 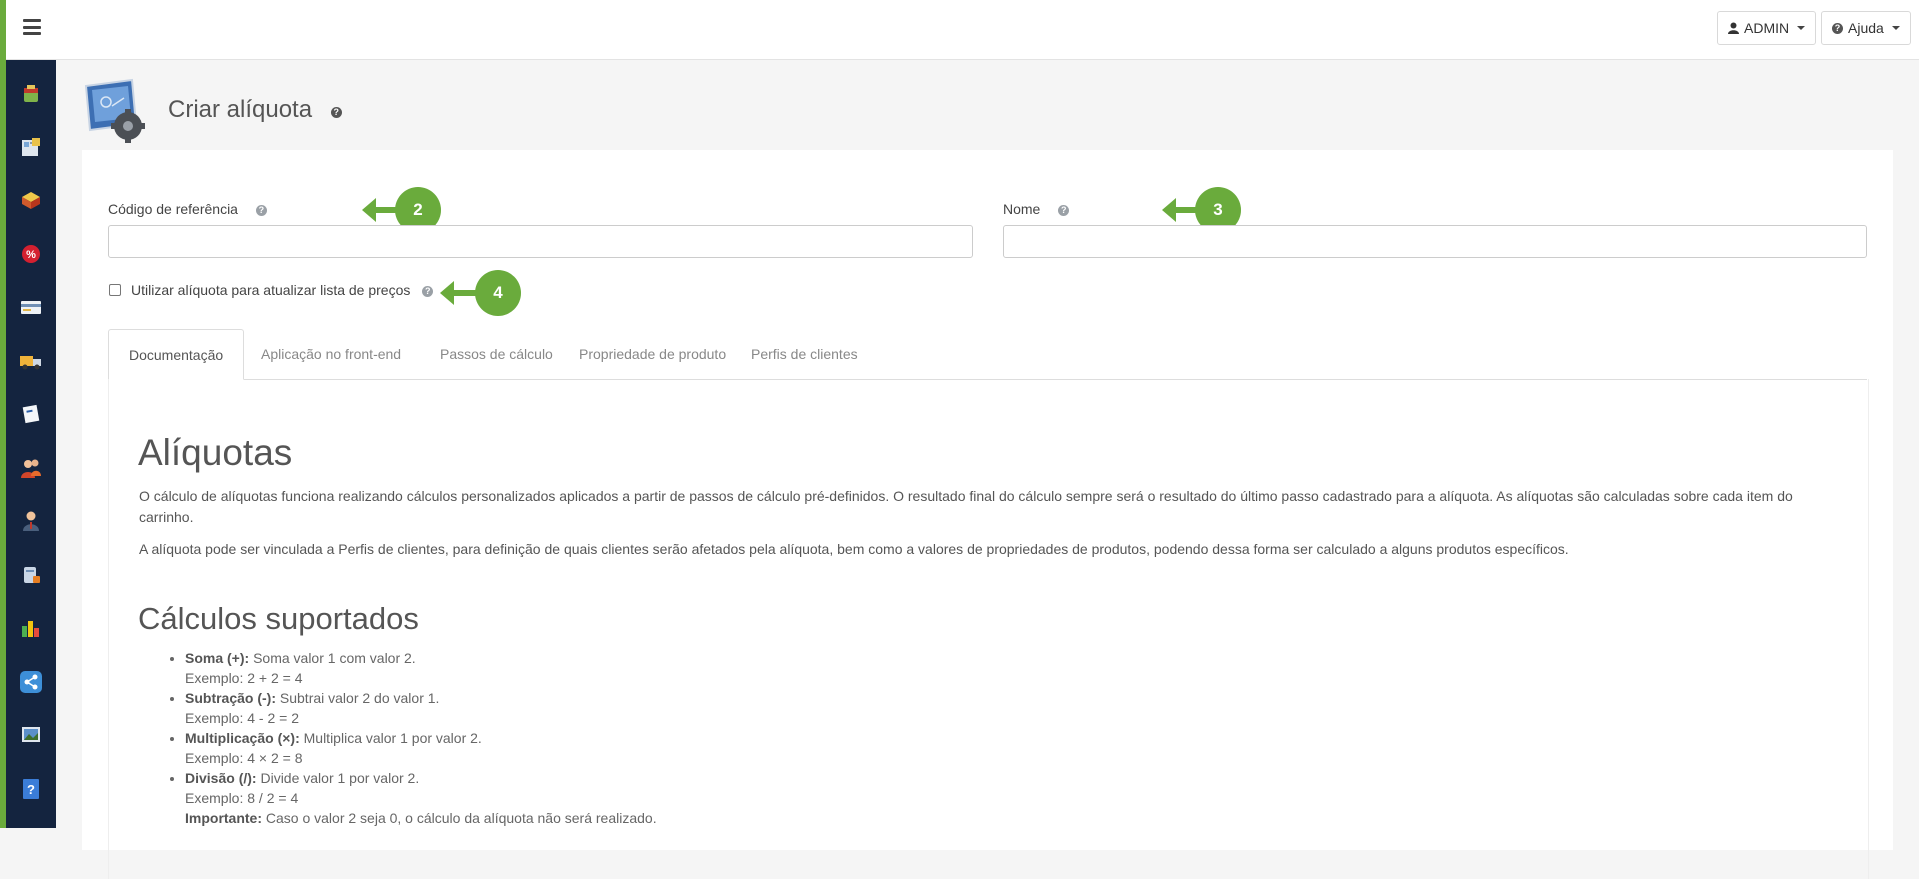 What do you see at coordinates (215, 452) in the screenshot?
I see `doc-heading: Alíquotas` at bounding box center [215, 452].